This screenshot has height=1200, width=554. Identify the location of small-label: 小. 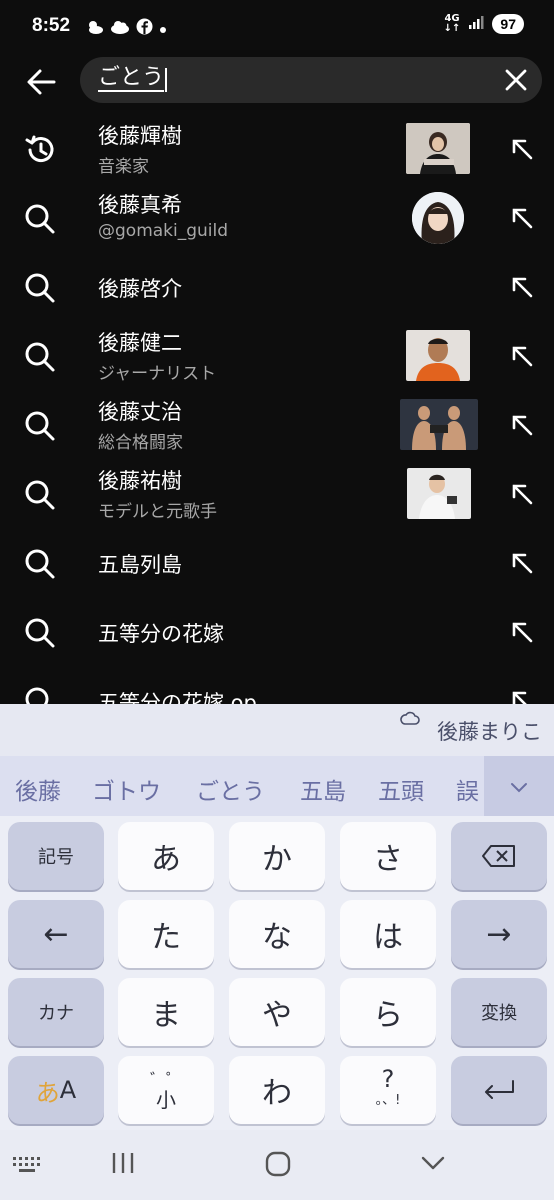
(166, 1100).